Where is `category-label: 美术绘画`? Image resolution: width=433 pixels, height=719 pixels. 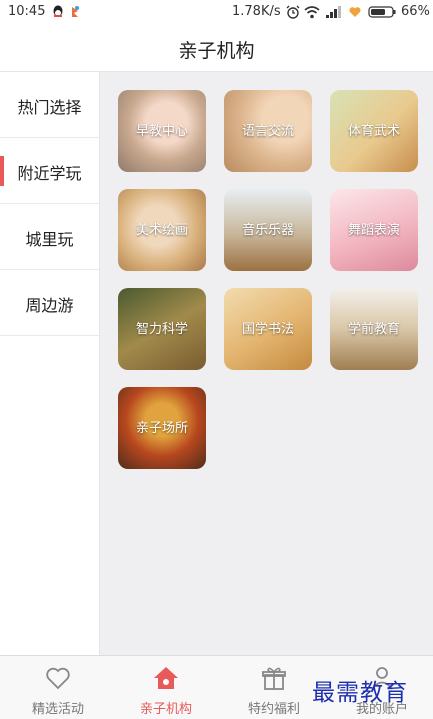
category-label: 美术绘画 is located at coordinates (161, 230).